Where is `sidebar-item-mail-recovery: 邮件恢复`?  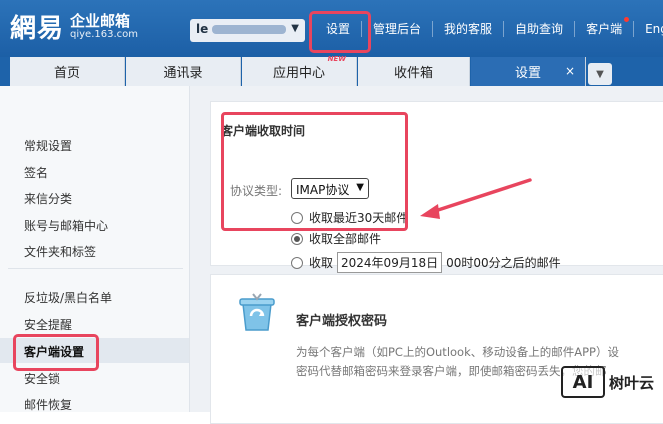 sidebar-item-mail-recovery: 邮件恢复 is located at coordinates (48, 404).